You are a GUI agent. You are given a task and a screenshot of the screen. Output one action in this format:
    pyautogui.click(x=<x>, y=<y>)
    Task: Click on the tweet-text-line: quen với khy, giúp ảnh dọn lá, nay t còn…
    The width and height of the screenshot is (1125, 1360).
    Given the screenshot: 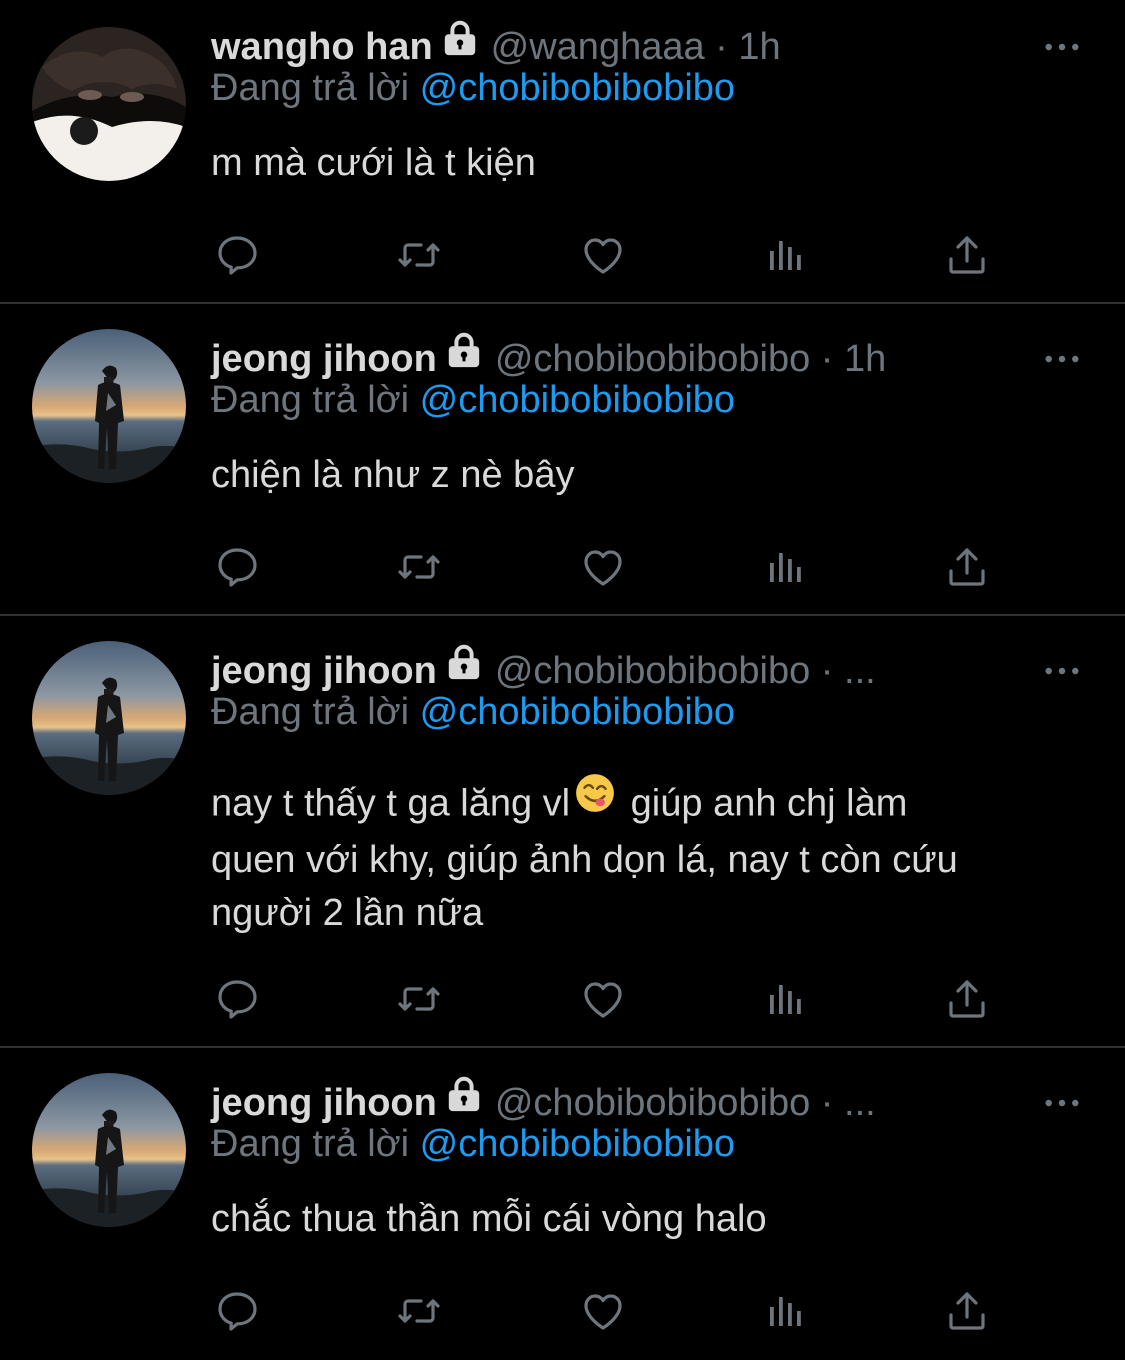 What is the action you would take?
    pyautogui.click(x=584, y=860)
    